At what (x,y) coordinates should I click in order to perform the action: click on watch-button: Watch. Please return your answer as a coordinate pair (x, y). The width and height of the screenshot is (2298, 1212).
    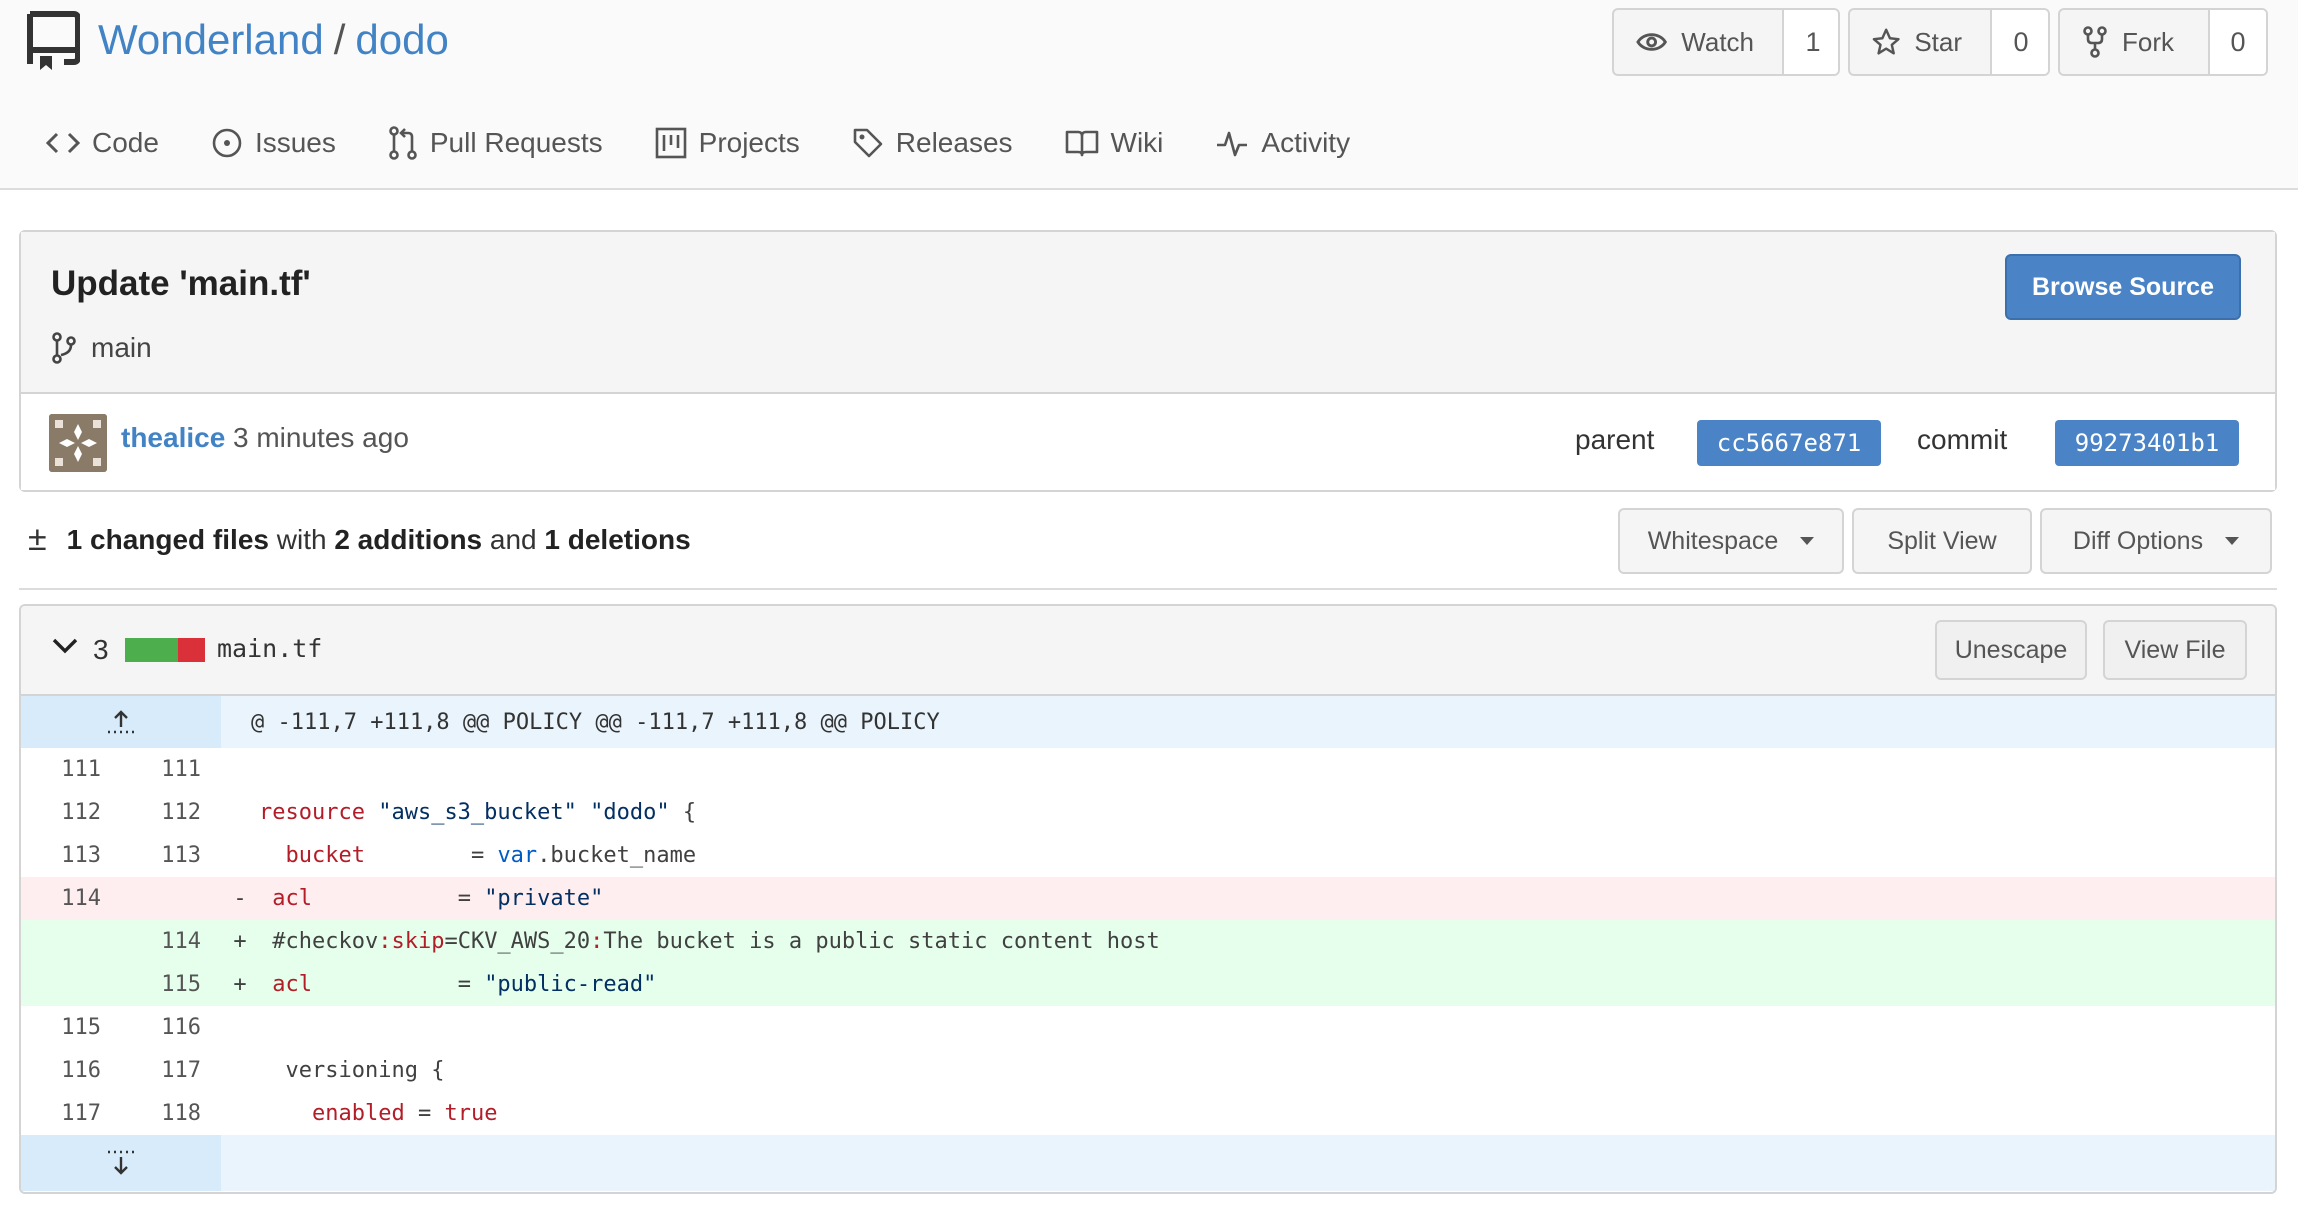
    Looking at the image, I should click on (1699, 42).